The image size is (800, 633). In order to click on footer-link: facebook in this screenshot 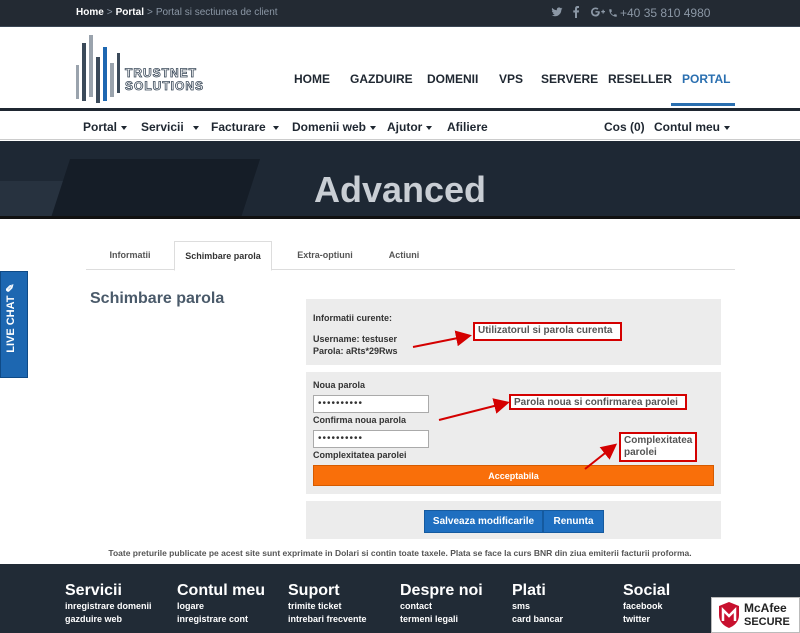, I will do `click(646, 606)`.